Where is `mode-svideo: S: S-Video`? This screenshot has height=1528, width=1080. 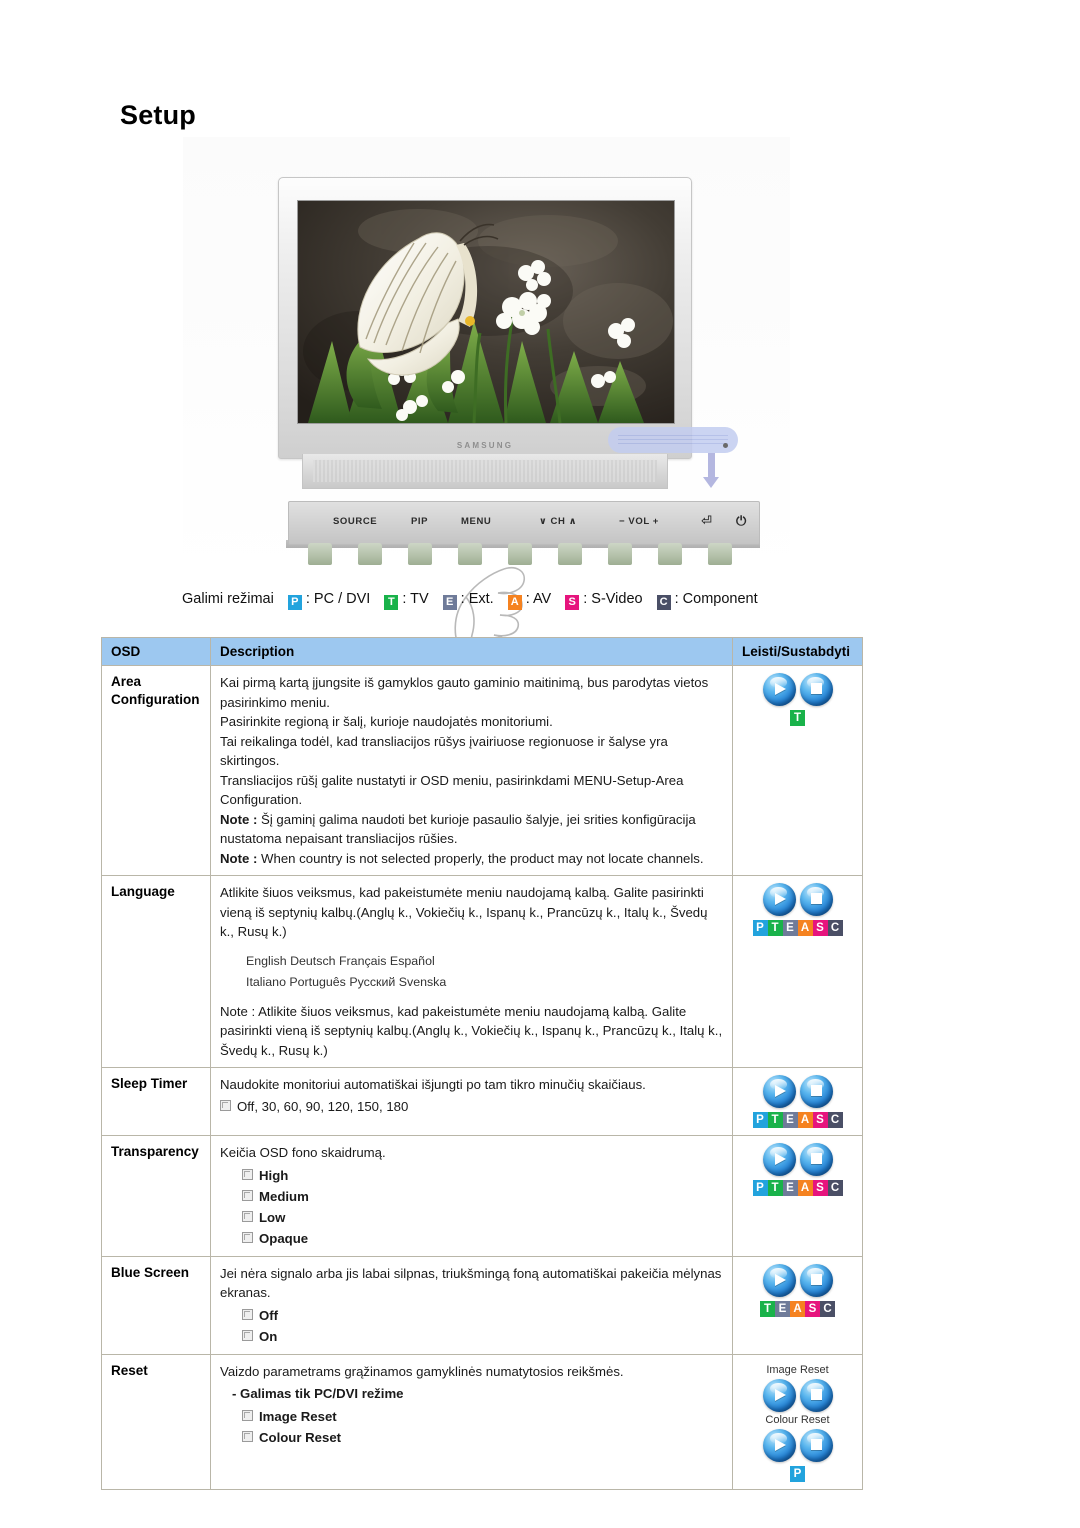
mode-svideo: S: S-Video is located at coordinates (604, 600).